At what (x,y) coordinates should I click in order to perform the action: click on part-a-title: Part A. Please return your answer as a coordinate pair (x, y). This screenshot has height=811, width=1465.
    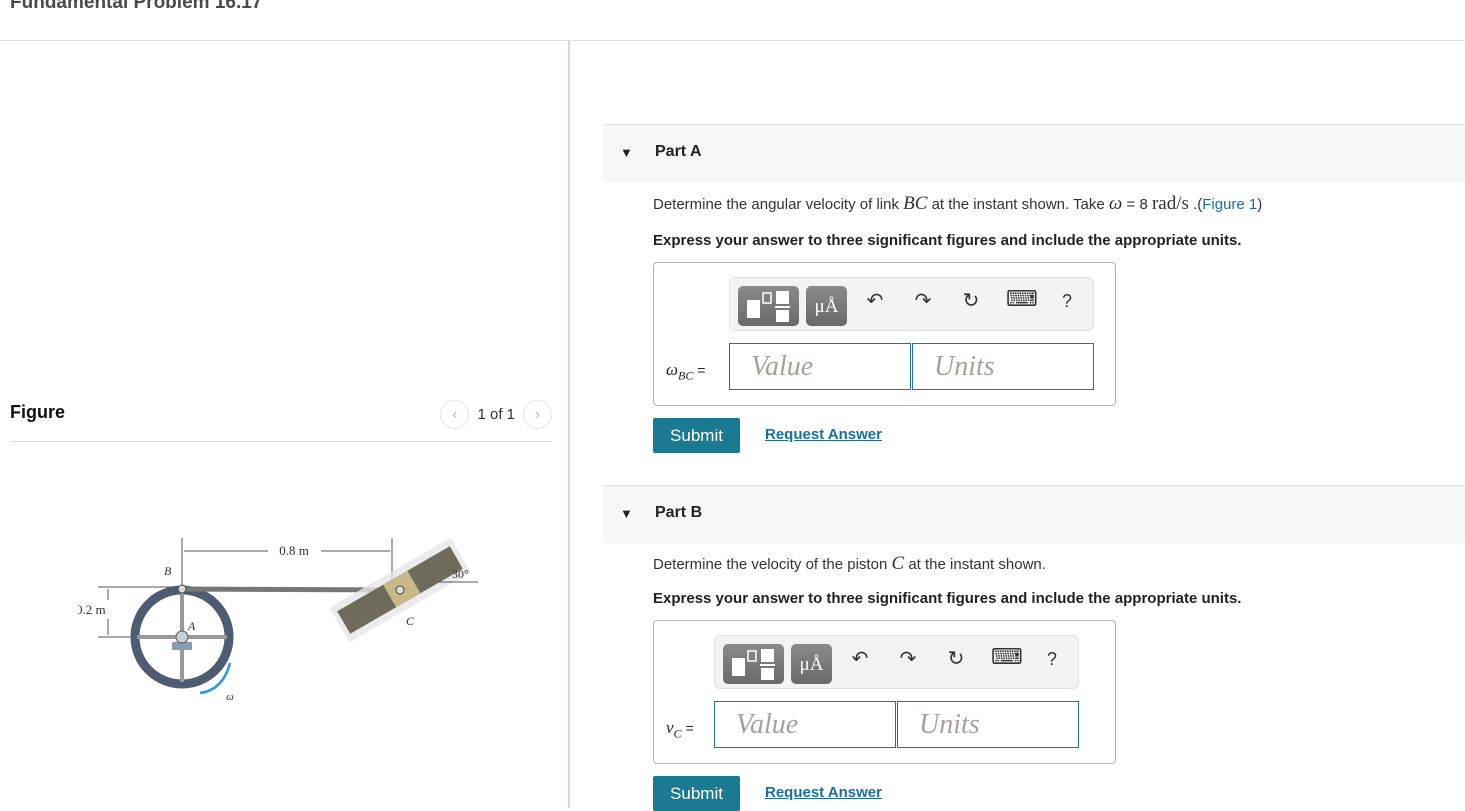
    Looking at the image, I should click on (678, 151).